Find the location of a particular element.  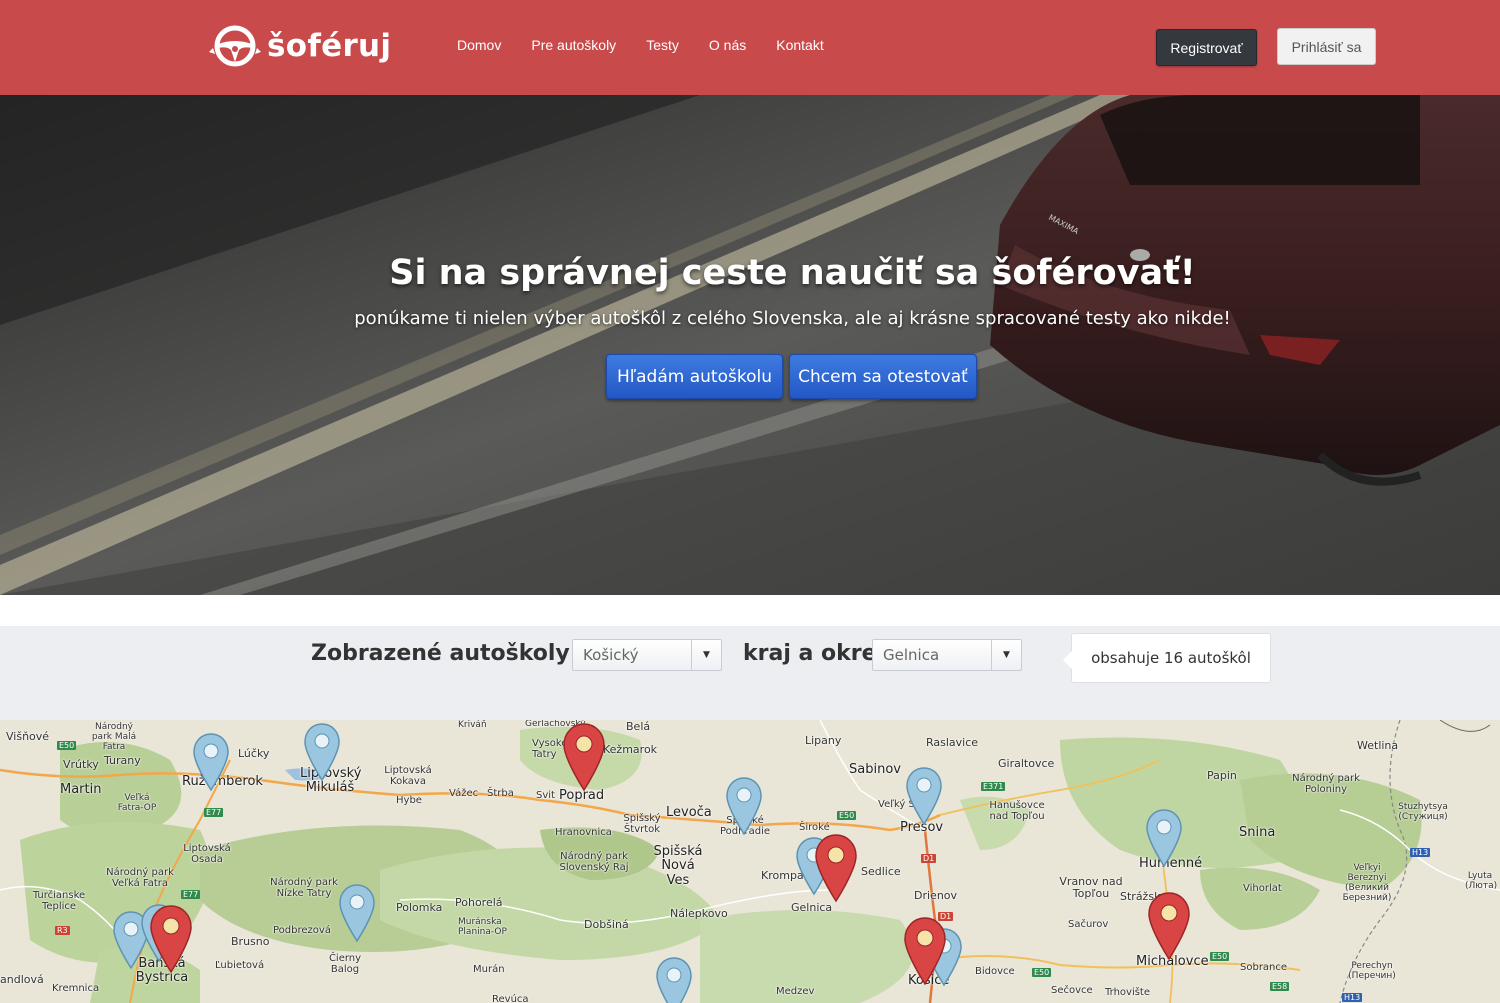

main-nav: Domov Pre autoškoly Testy O nás Kontakt is located at coordinates (655, 45).